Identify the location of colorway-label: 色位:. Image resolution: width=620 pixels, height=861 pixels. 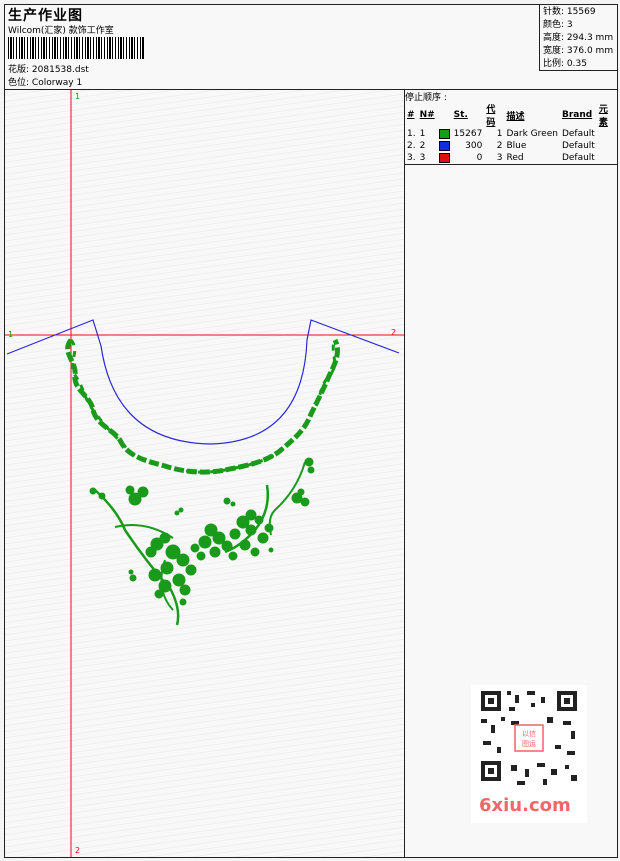
(19, 83).